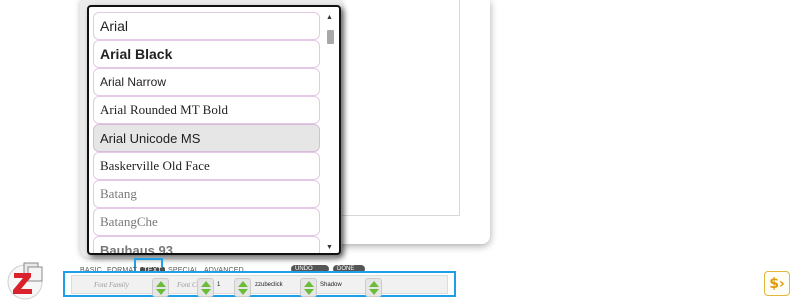 The width and height of the screenshot is (800, 306). What do you see at coordinates (114, 26) in the screenshot?
I see `font-option-label: Arial` at bounding box center [114, 26].